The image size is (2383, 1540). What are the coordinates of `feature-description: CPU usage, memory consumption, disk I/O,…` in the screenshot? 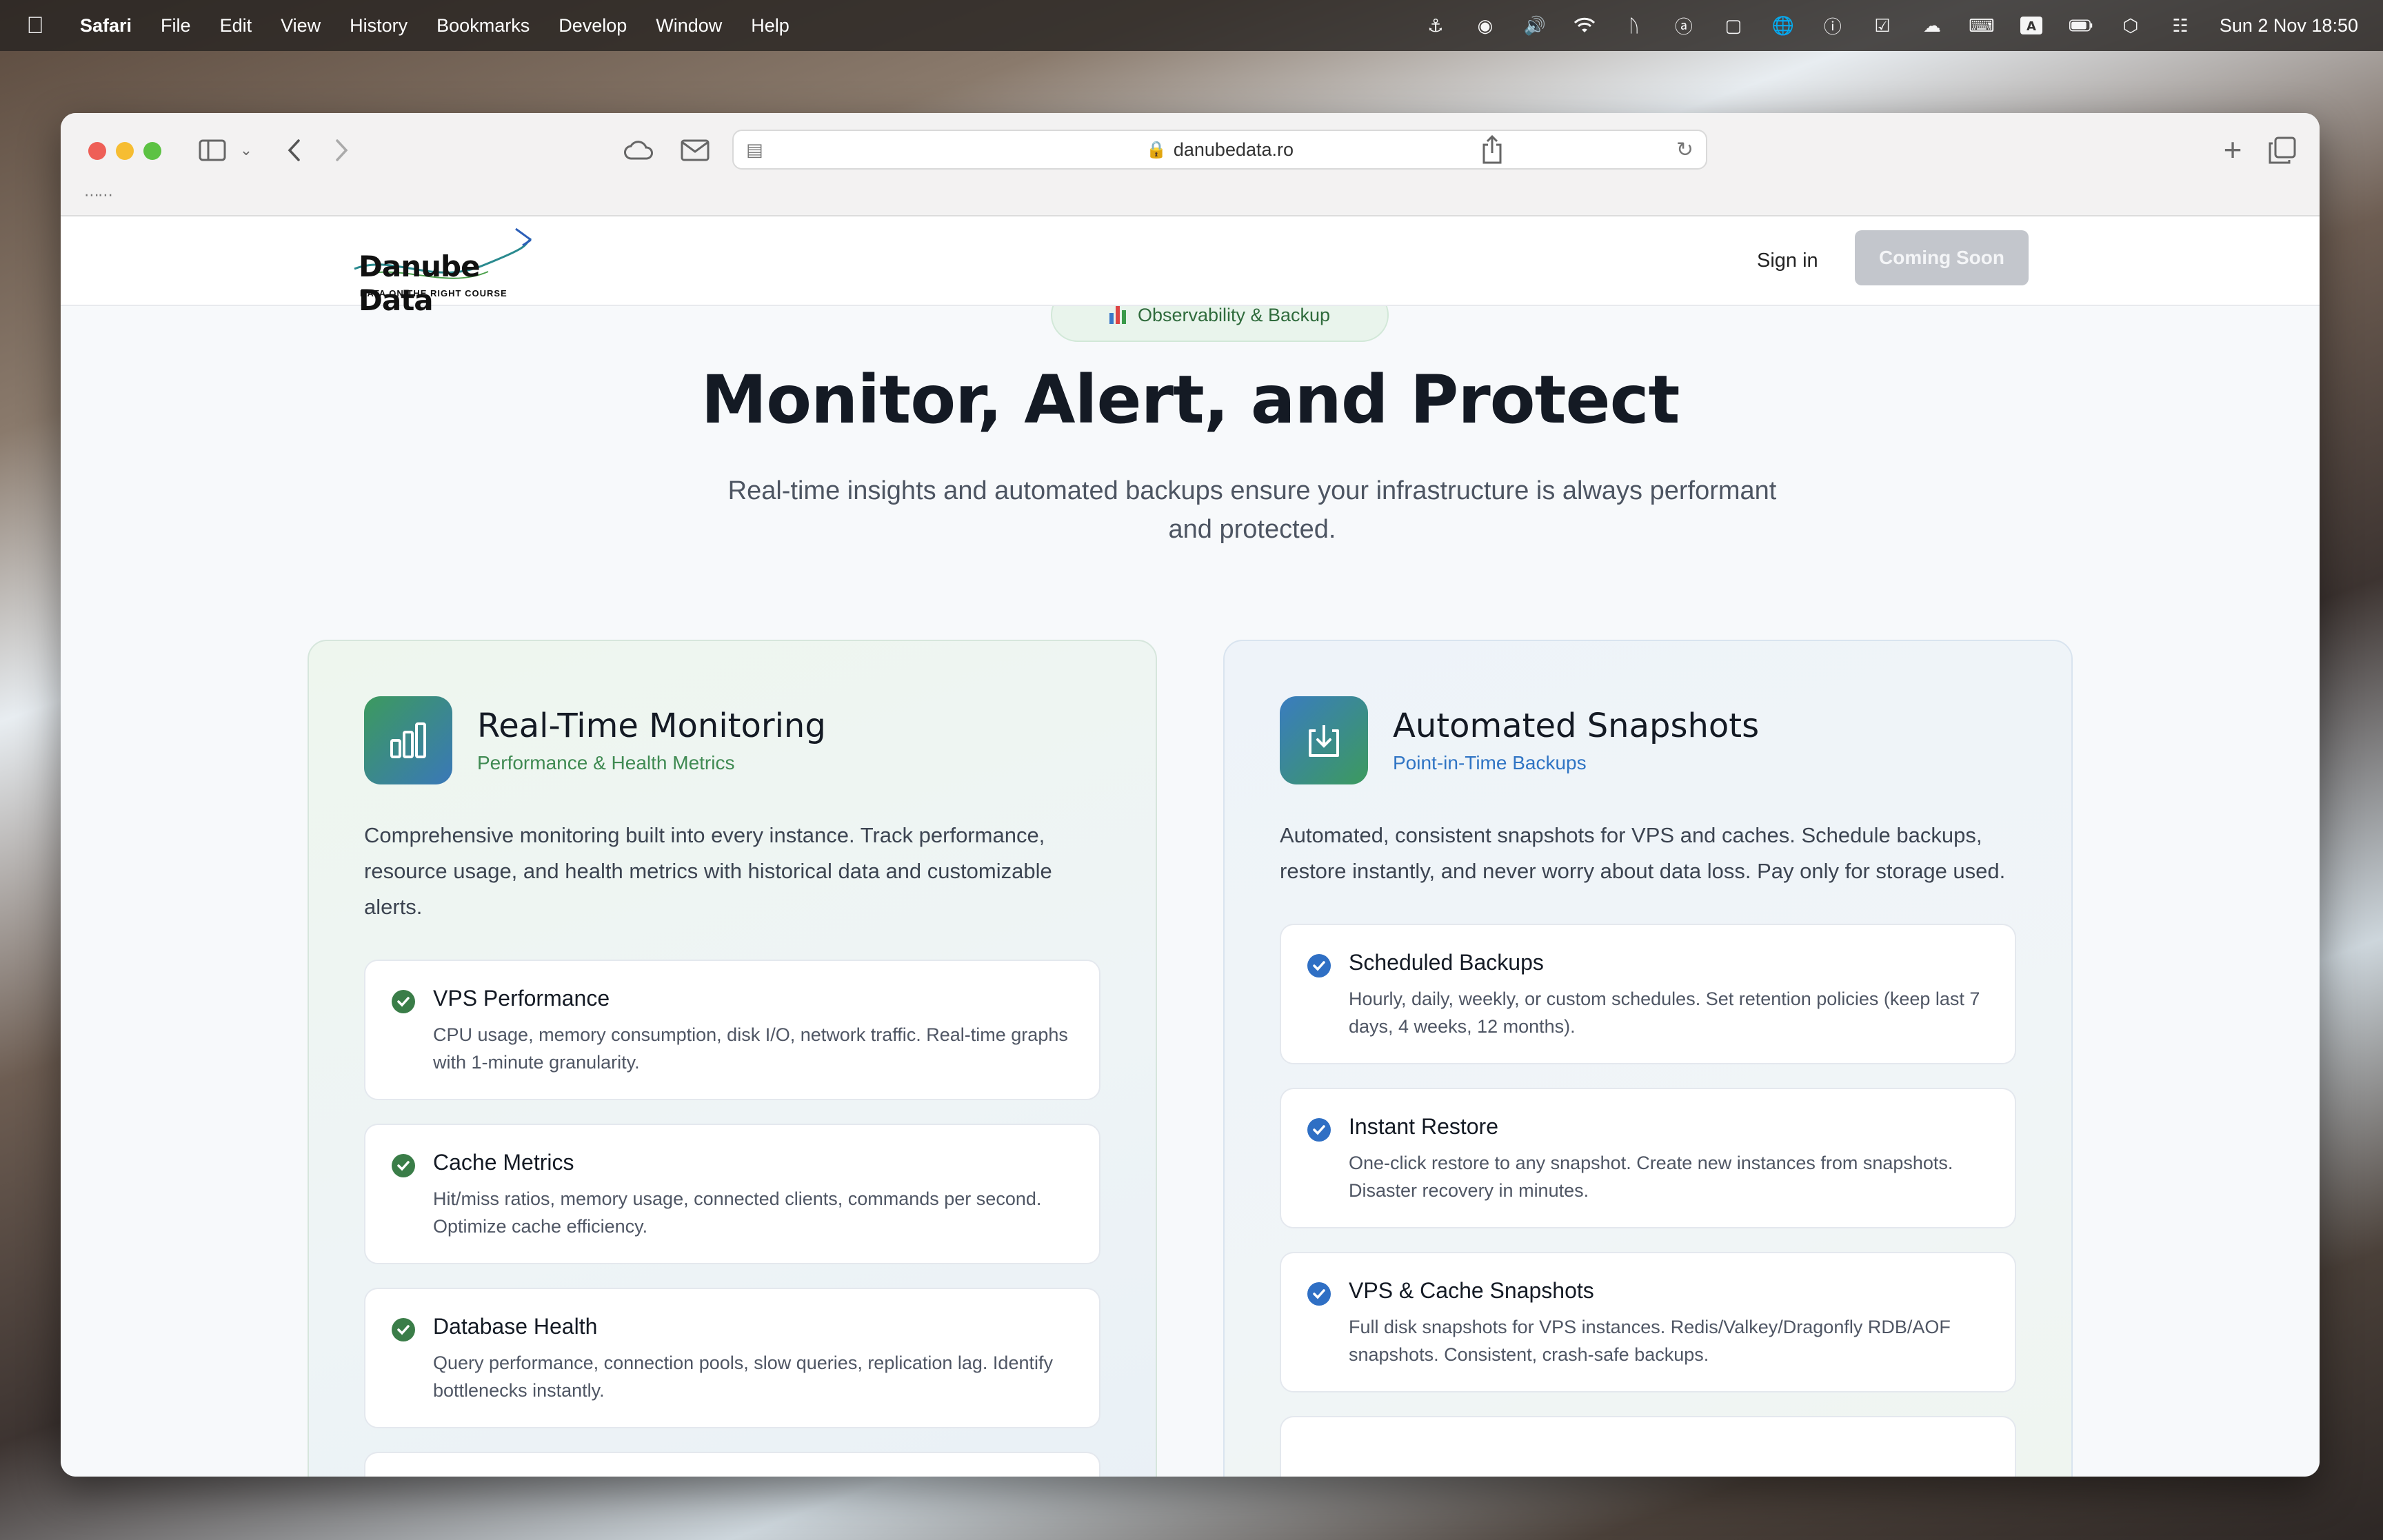 It's located at (750, 1049).